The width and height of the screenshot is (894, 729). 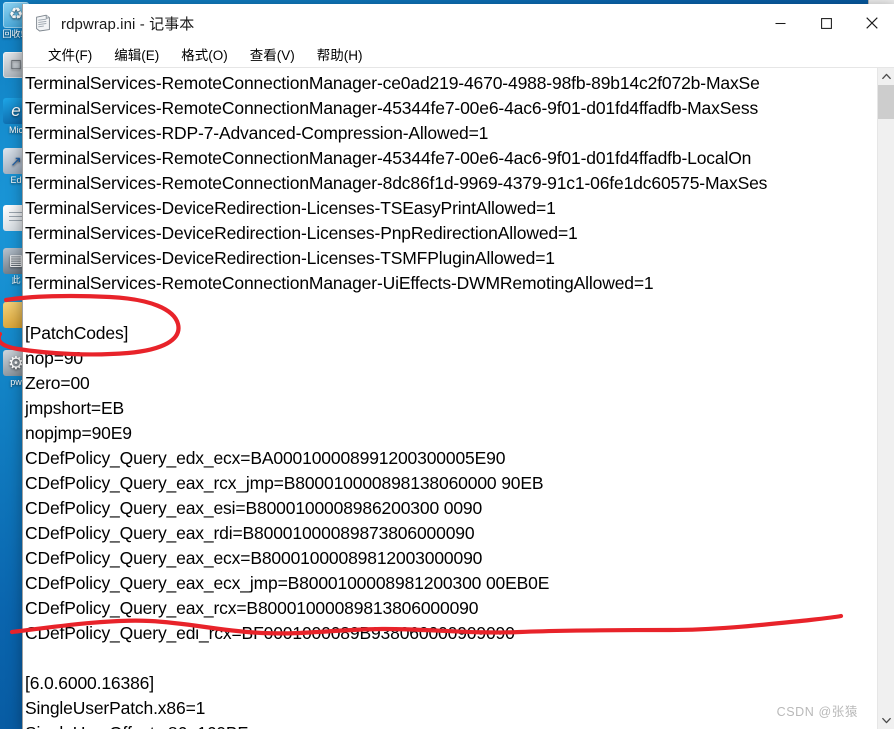 I want to click on scrollbar-thumb, so click(x=886, y=102).